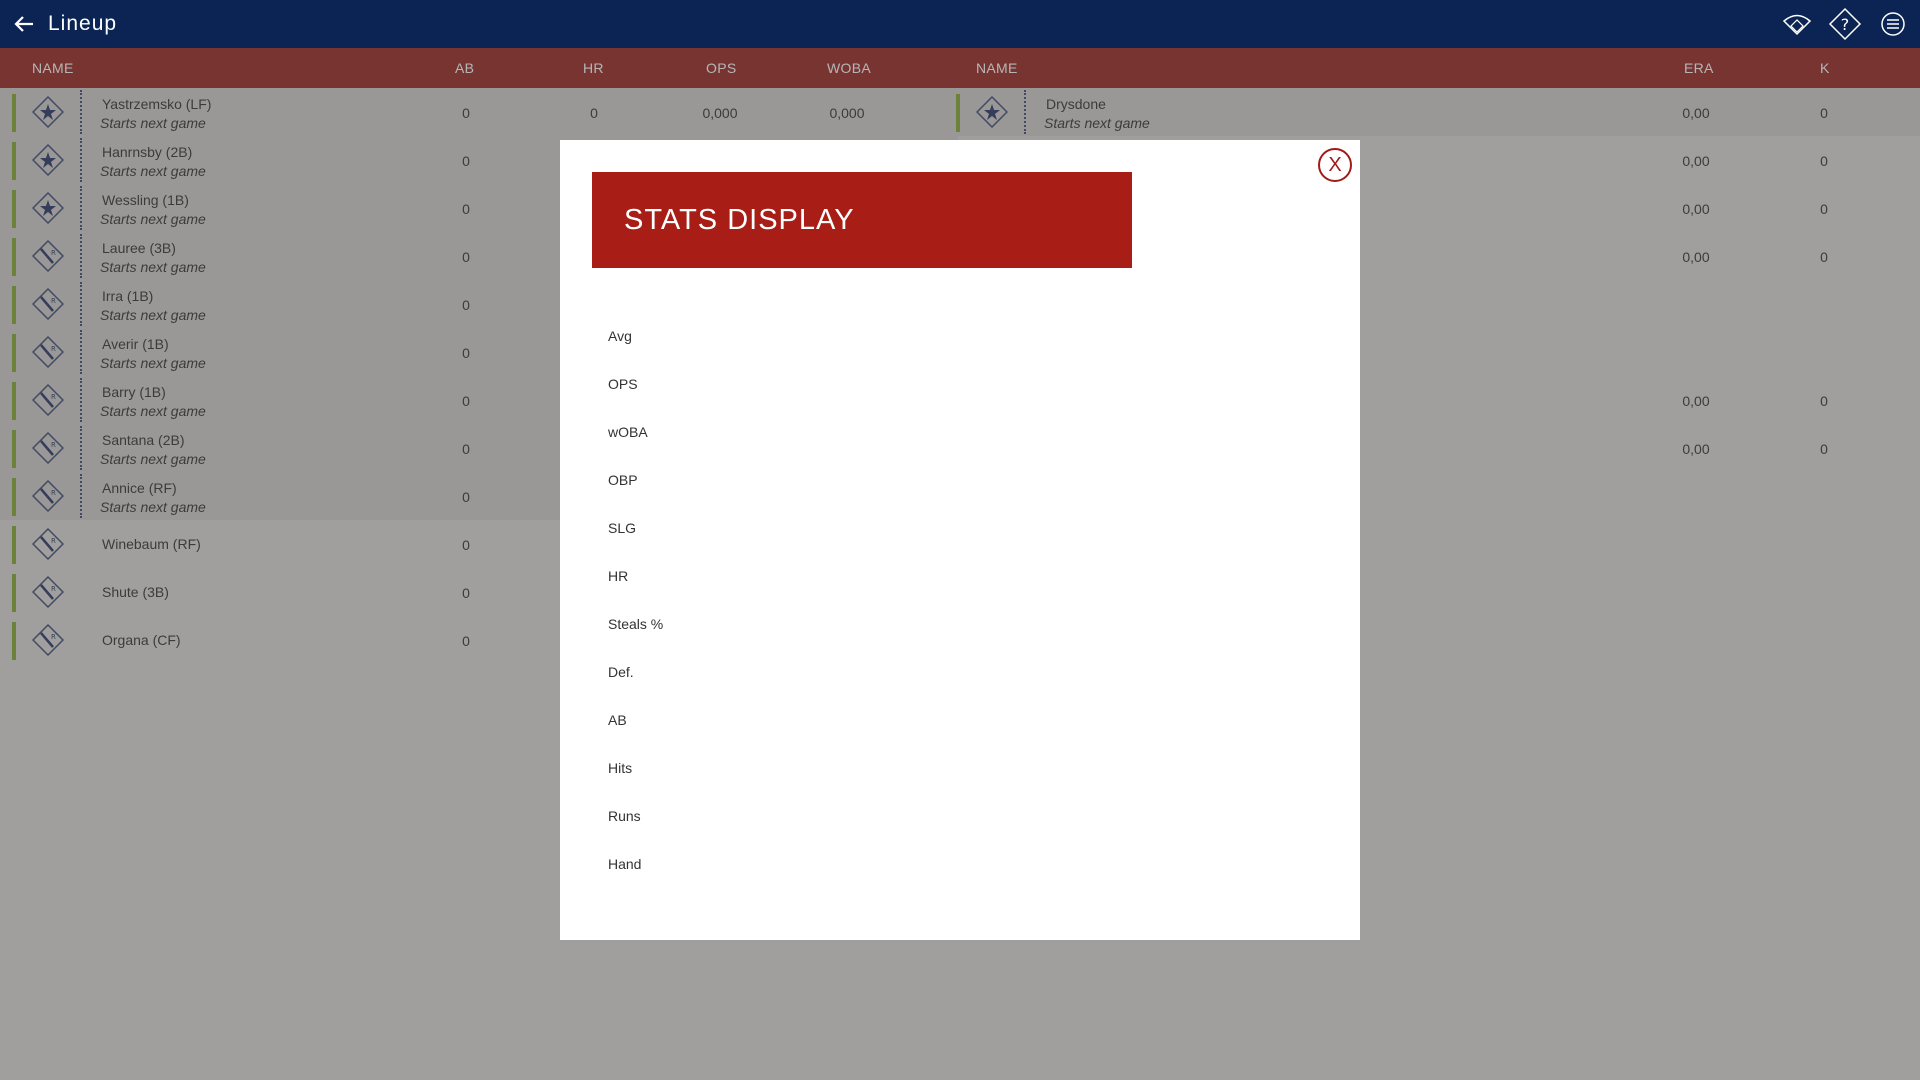  I want to click on page-title: Lineup, so click(83, 23).